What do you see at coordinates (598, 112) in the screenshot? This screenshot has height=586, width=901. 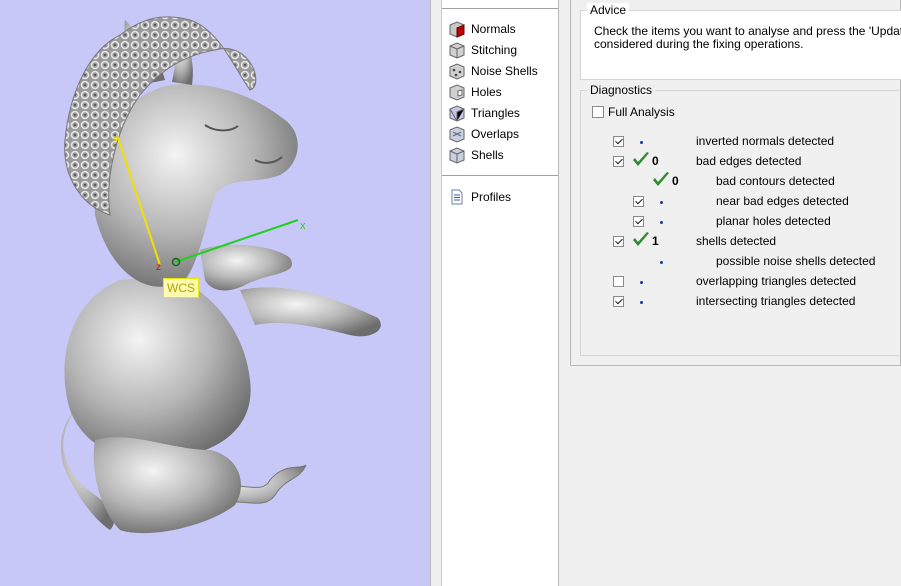 I see `full-analysis-checkbox` at bounding box center [598, 112].